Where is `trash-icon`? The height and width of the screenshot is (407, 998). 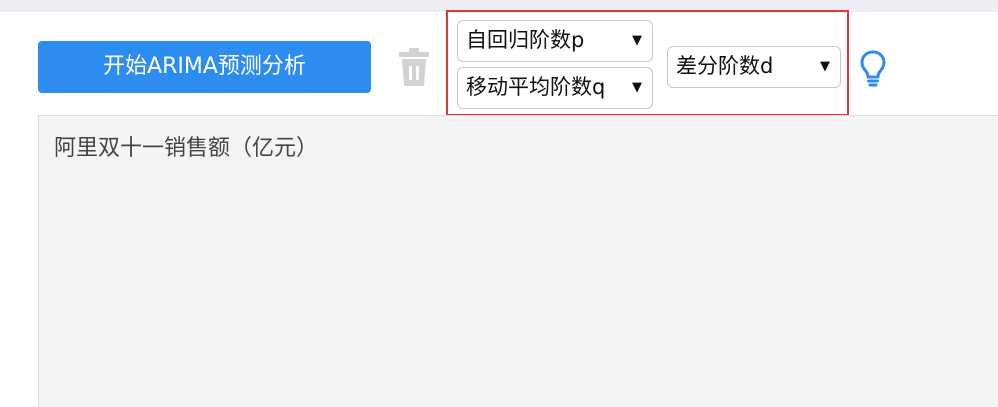
trash-icon is located at coordinates (414, 67).